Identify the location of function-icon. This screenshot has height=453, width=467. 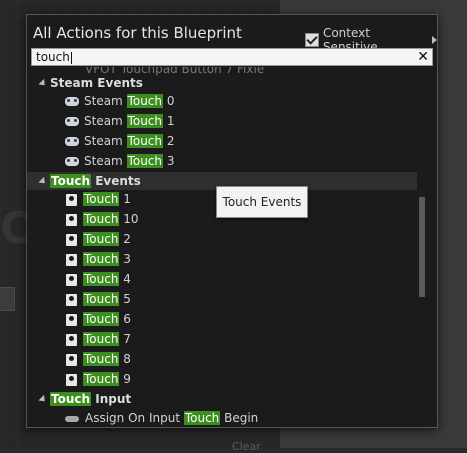
(72, 418).